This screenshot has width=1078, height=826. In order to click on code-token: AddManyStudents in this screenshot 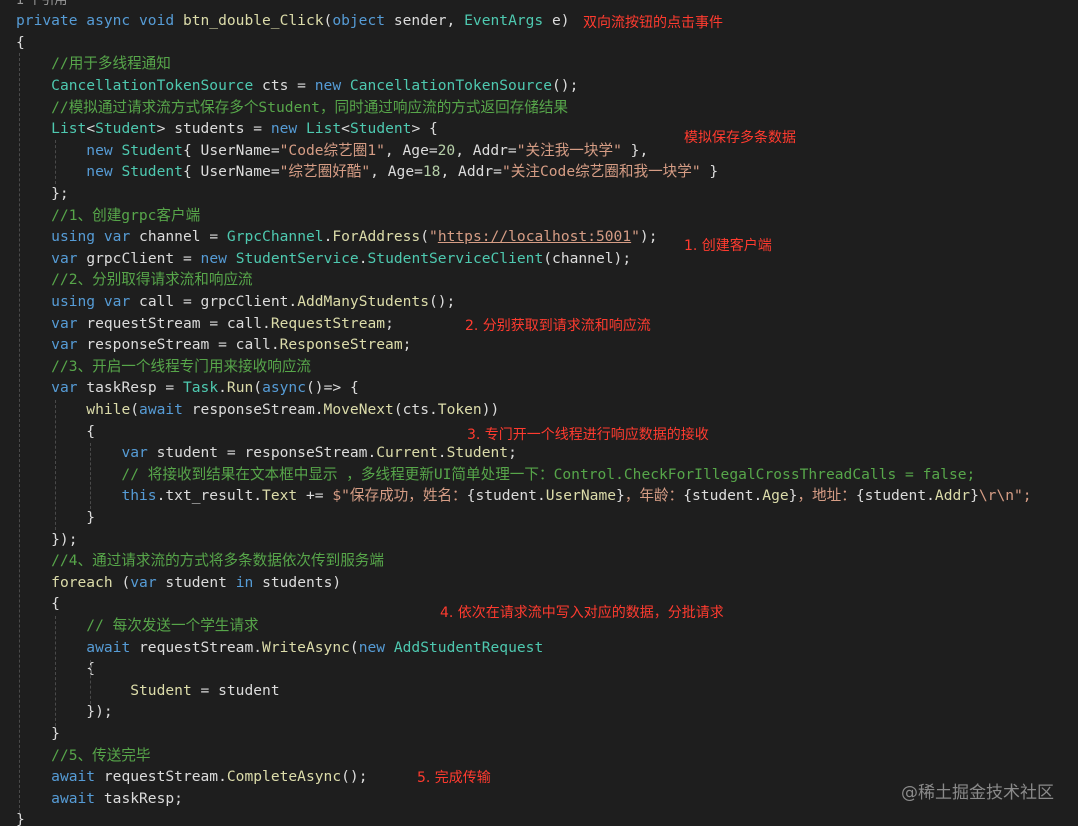, I will do `click(363, 301)`.